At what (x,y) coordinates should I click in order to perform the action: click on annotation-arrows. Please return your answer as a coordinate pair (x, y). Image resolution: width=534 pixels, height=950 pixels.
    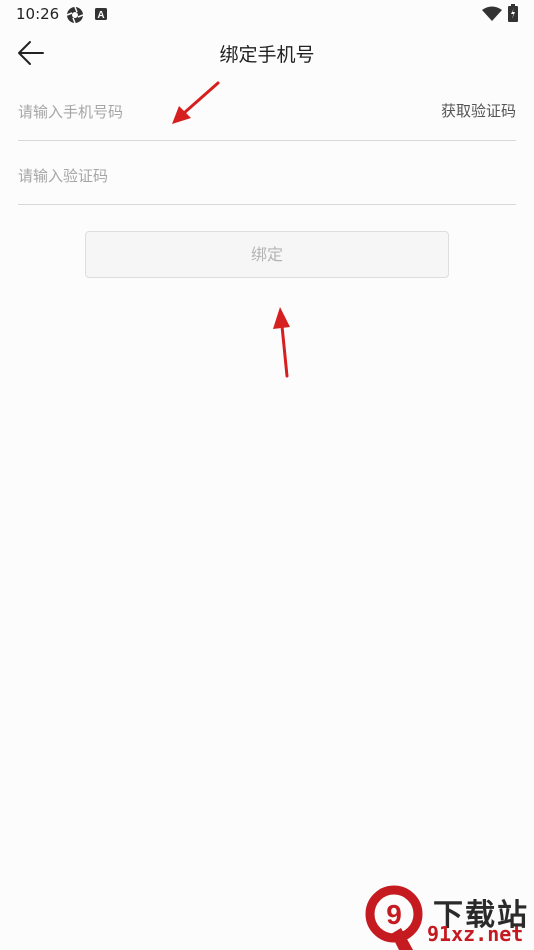
    Looking at the image, I should click on (231, 229).